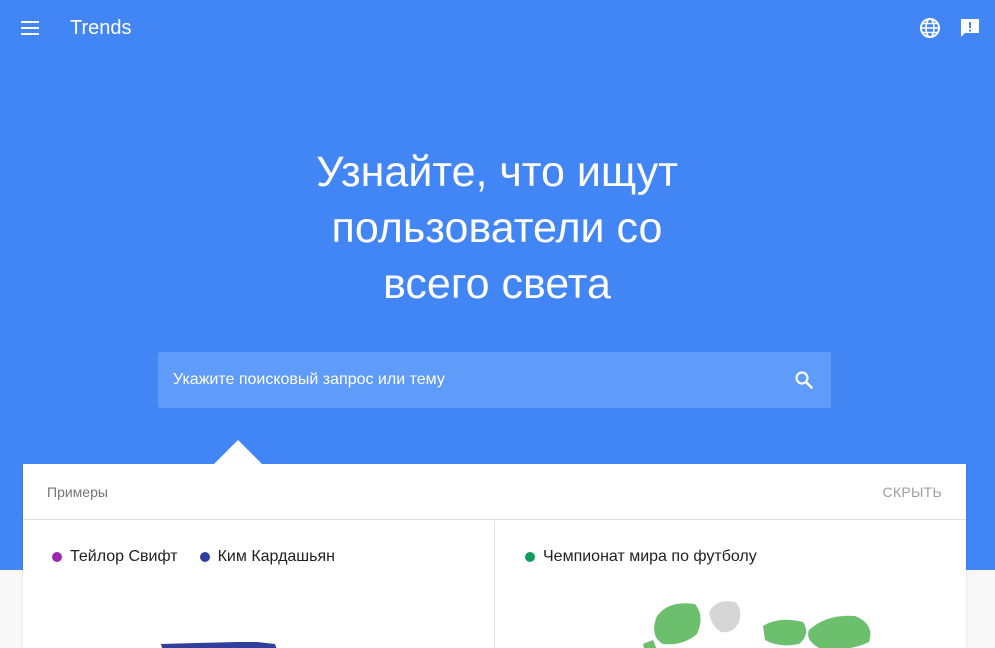  Describe the element at coordinates (238, 452) in the screenshot. I see `card-pointer` at that location.